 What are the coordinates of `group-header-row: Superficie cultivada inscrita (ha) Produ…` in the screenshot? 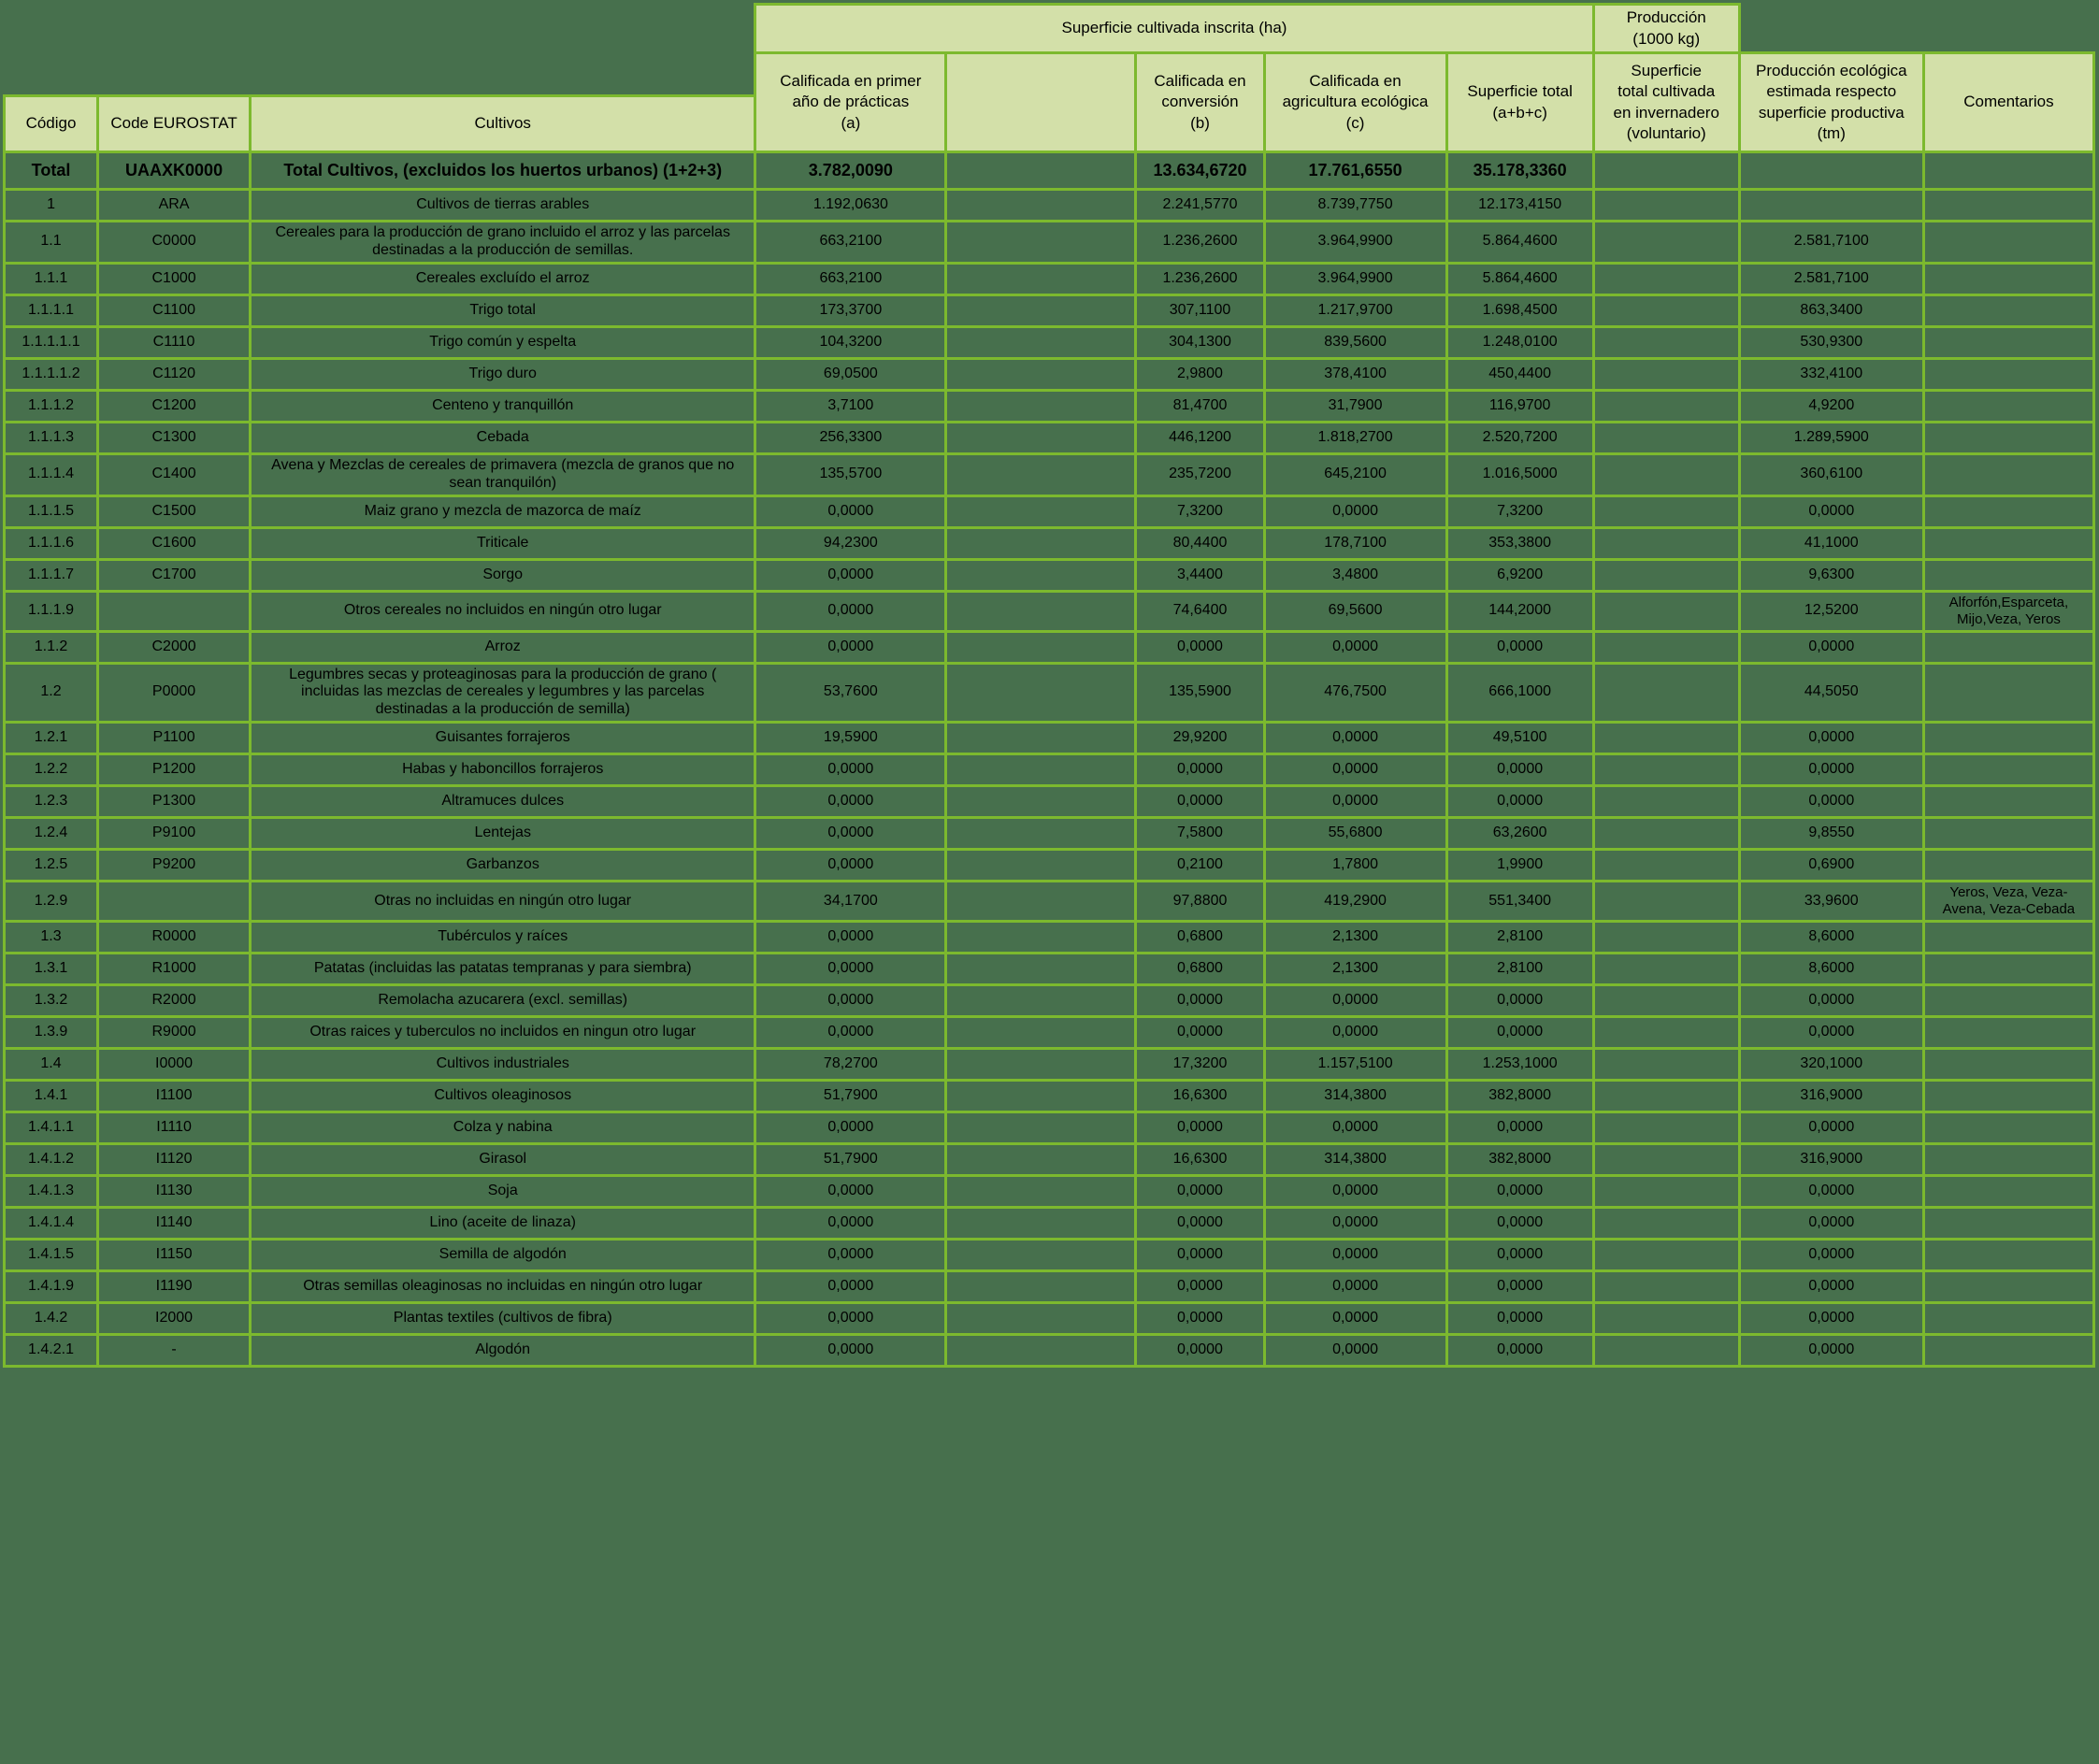 It's located at (1049, 28).